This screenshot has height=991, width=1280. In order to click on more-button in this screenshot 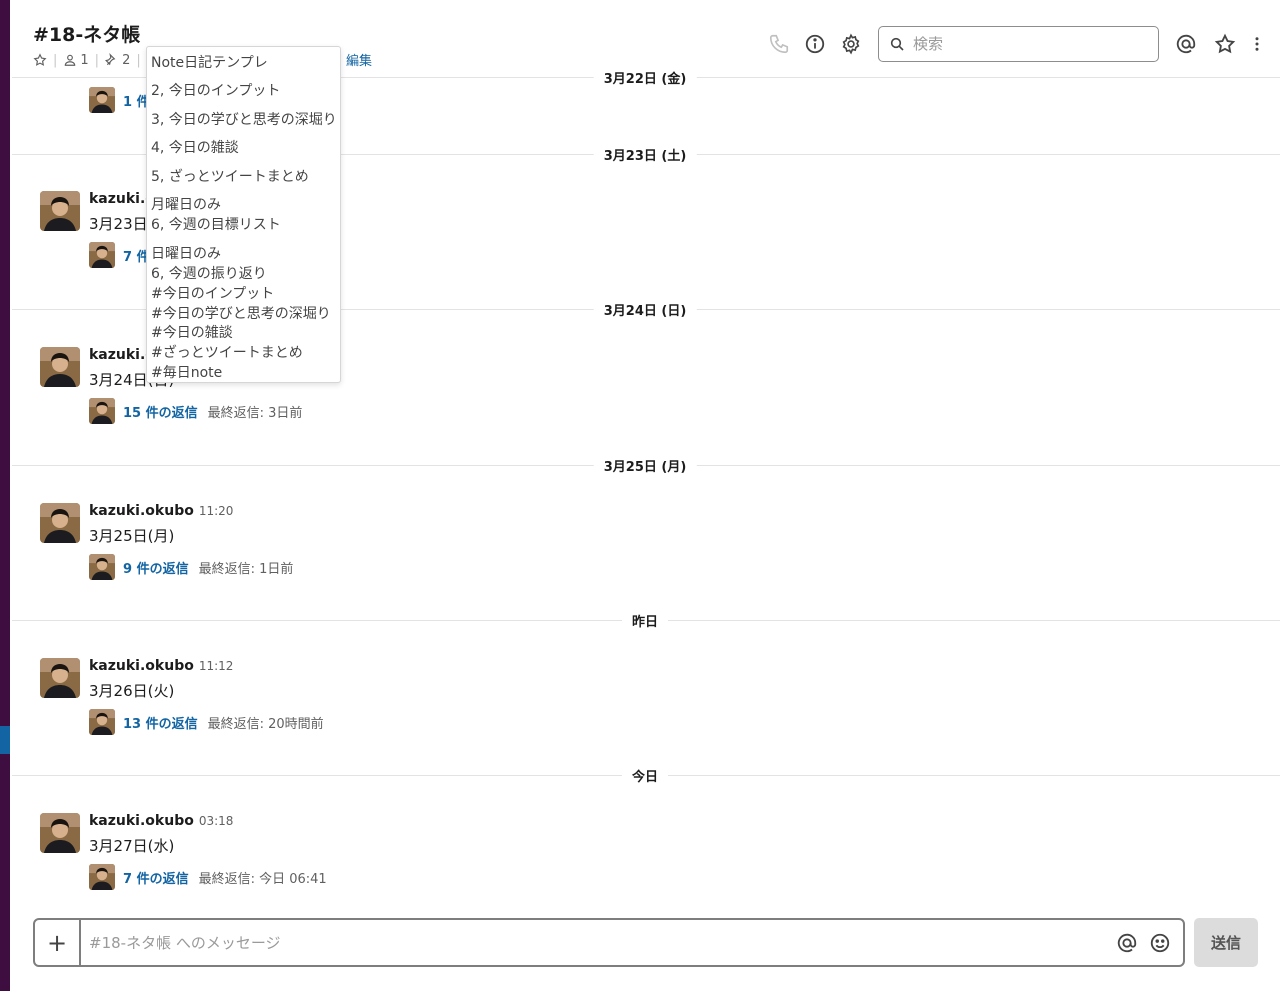, I will do `click(1257, 44)`.